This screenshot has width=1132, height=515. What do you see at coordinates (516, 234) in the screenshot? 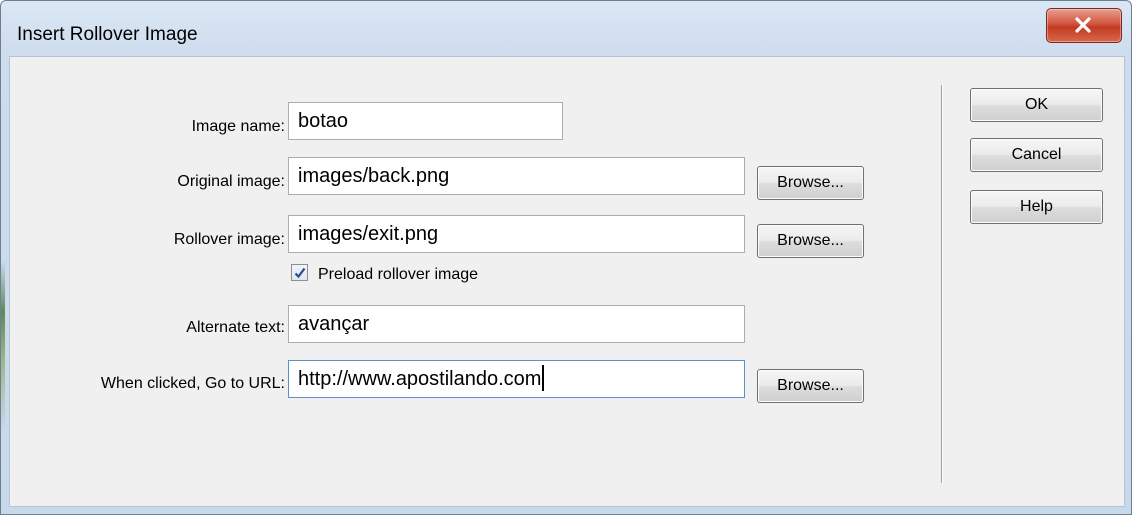
I see `rollover-image-input: images/exit.png` at bounding box center [516, 234].